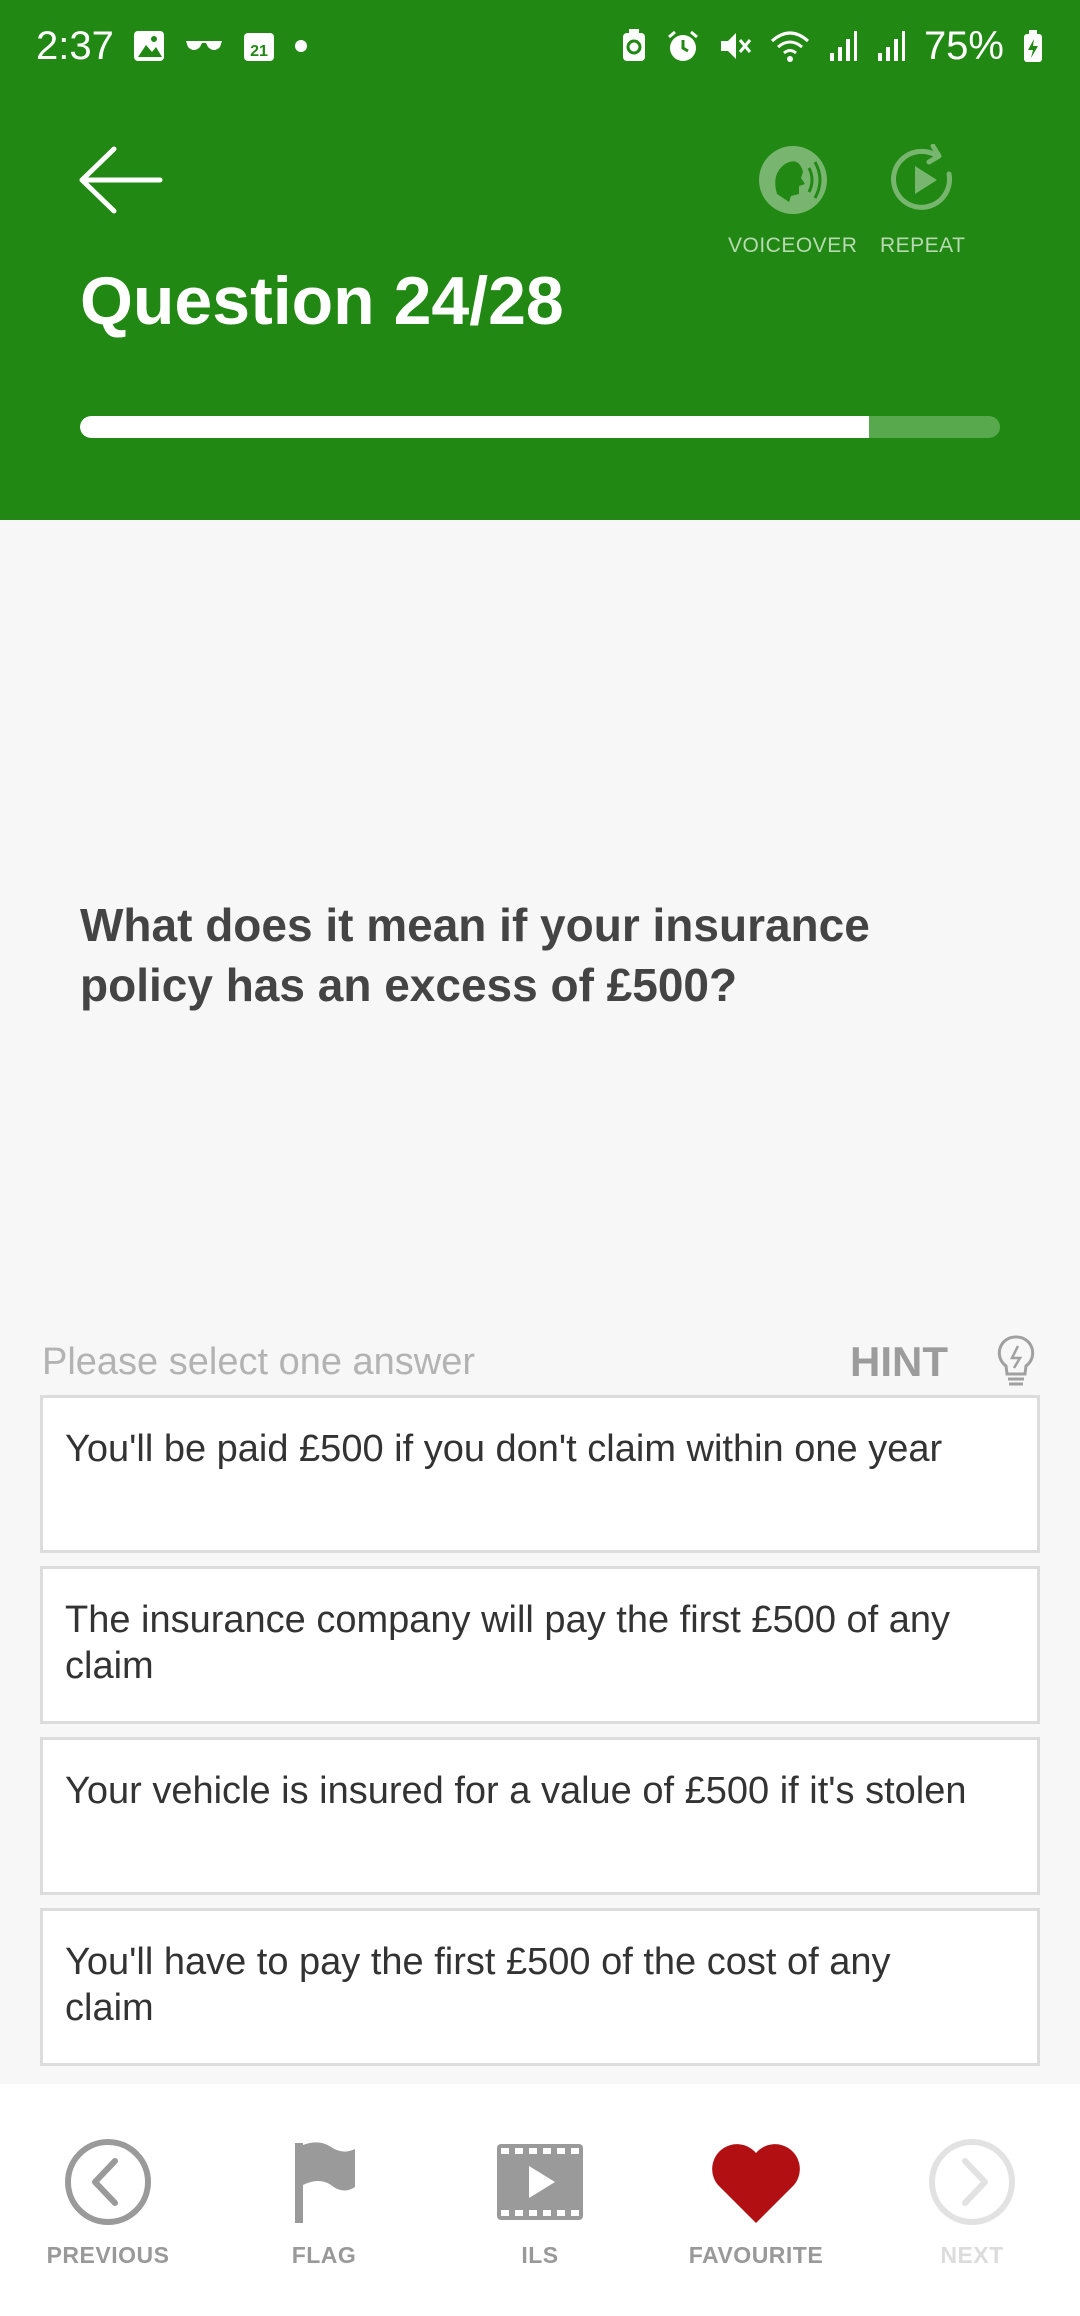 Image resolution: width=1080 pixels, height=2316 pixels. Describe the element at coordinates (843, 46) in the screenshot. I see `signal-icon` at that location.